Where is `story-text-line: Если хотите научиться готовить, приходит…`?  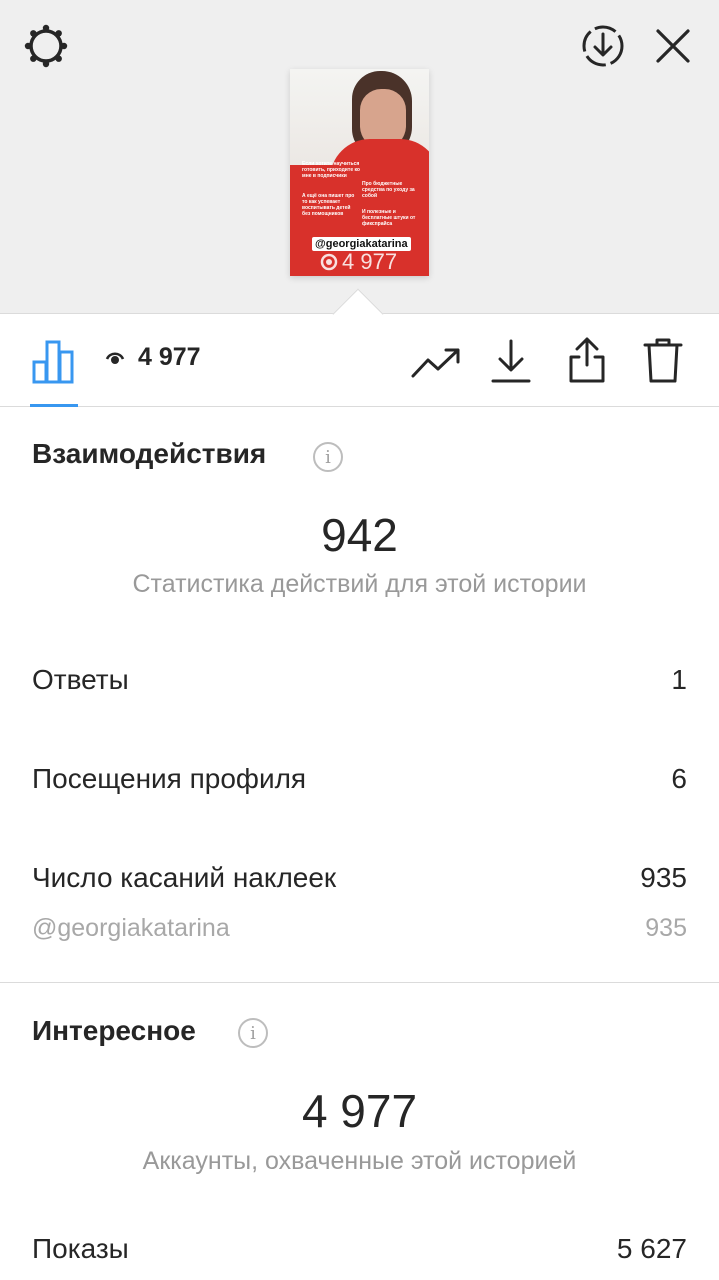 story-text-line: Если хотите научиться готовить, приходит… is located at coordinates (331, 170).